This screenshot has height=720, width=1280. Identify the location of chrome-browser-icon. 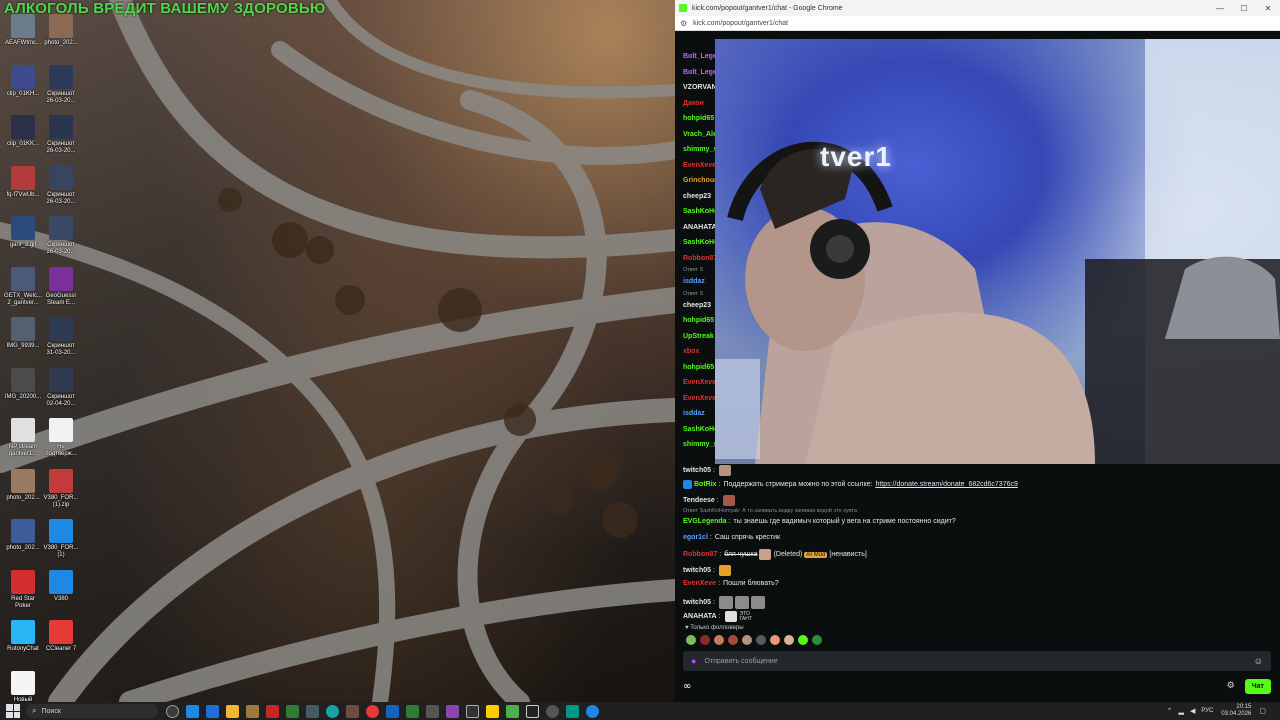
(372, 711).